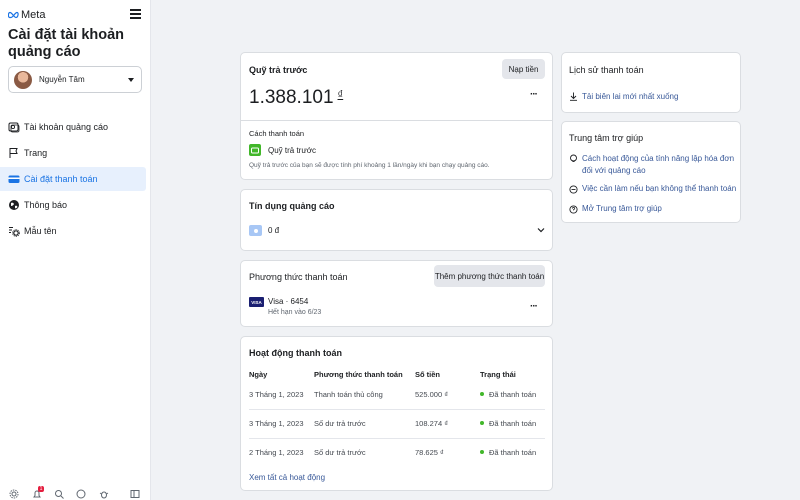 This screenshot has width=800, height=500. What do you see at coordinates (278, 70) in the screenshot?
I see `prepaid-title: Quỹ trả trước` at bounding box center [278, 70].